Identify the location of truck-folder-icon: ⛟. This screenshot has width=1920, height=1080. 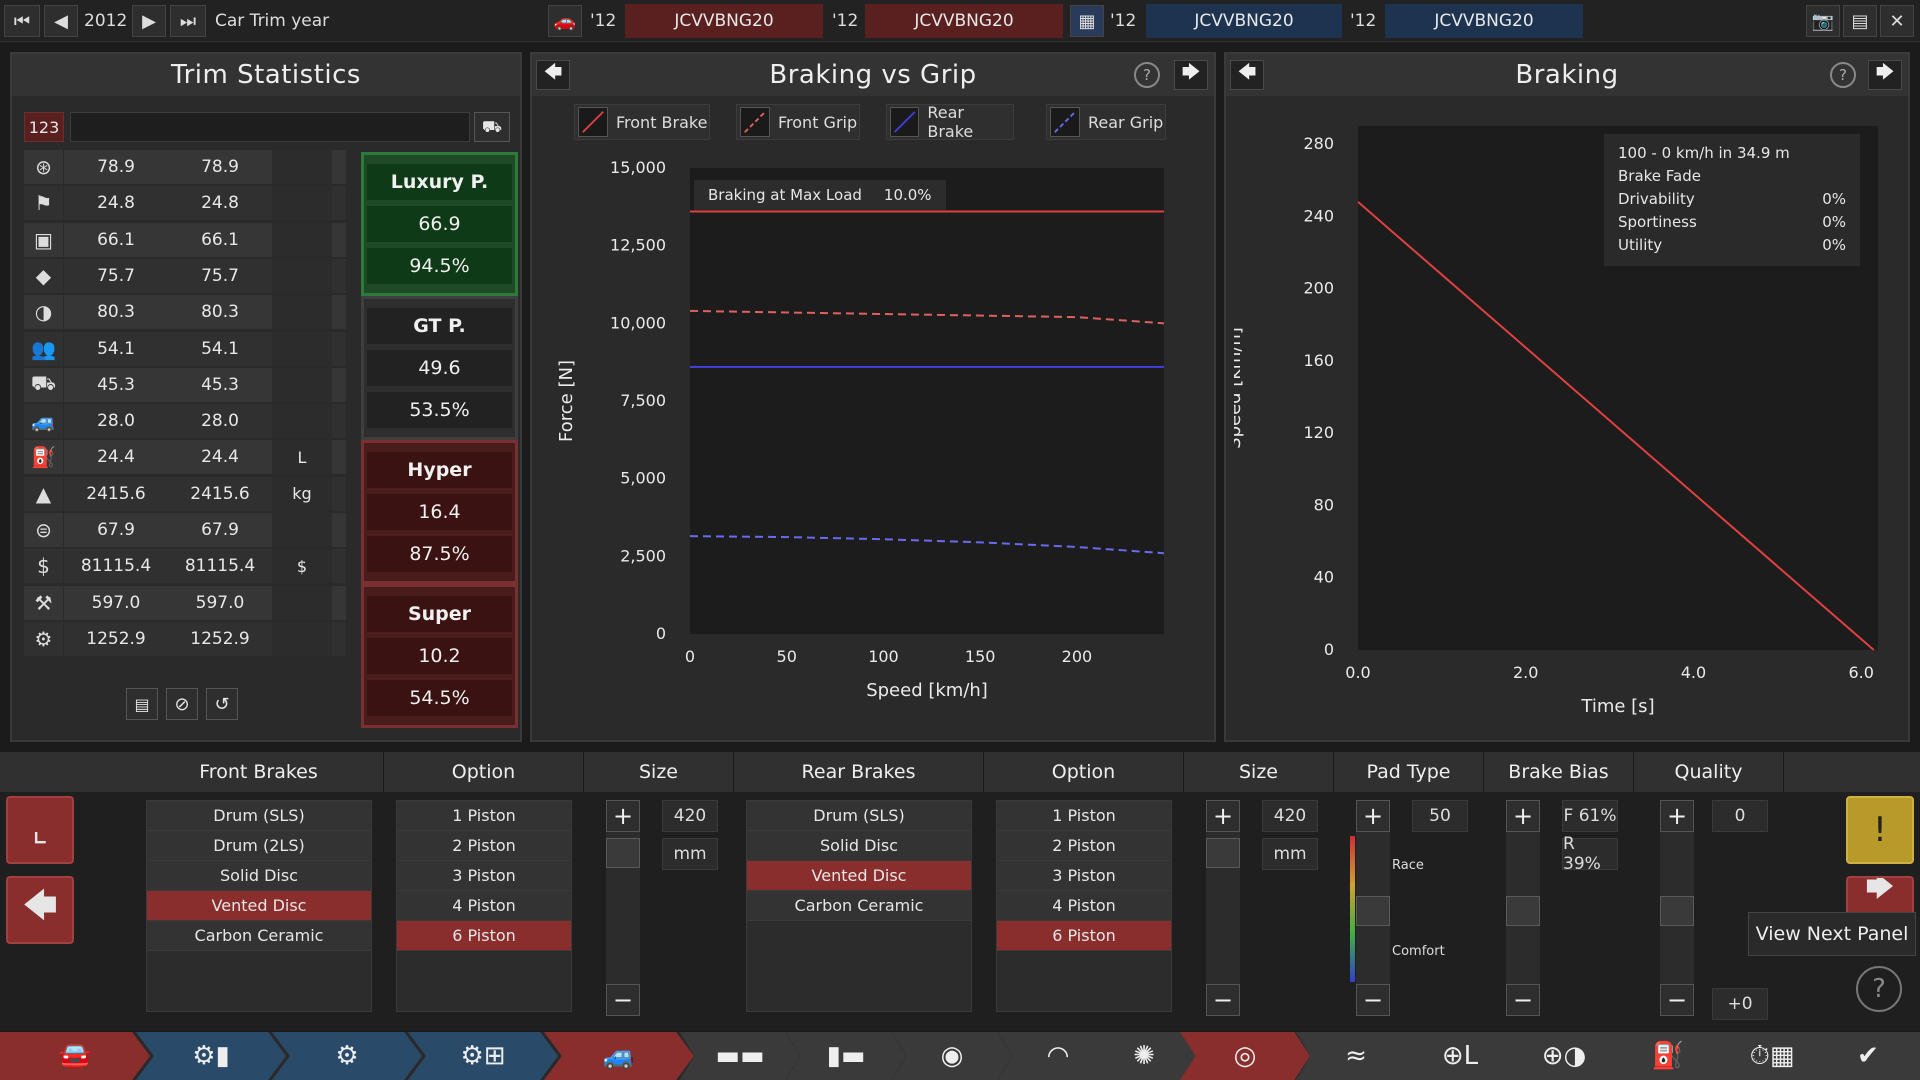
(492, 127).